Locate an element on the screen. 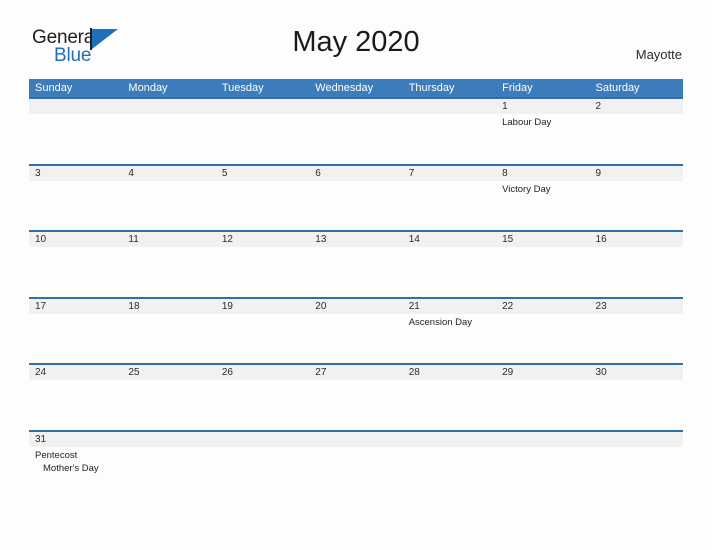 The image size is (712, 550). calendar-week-row: 3 4 5 6 7 8 9 Victory Day is located at coordinates (356, 197).